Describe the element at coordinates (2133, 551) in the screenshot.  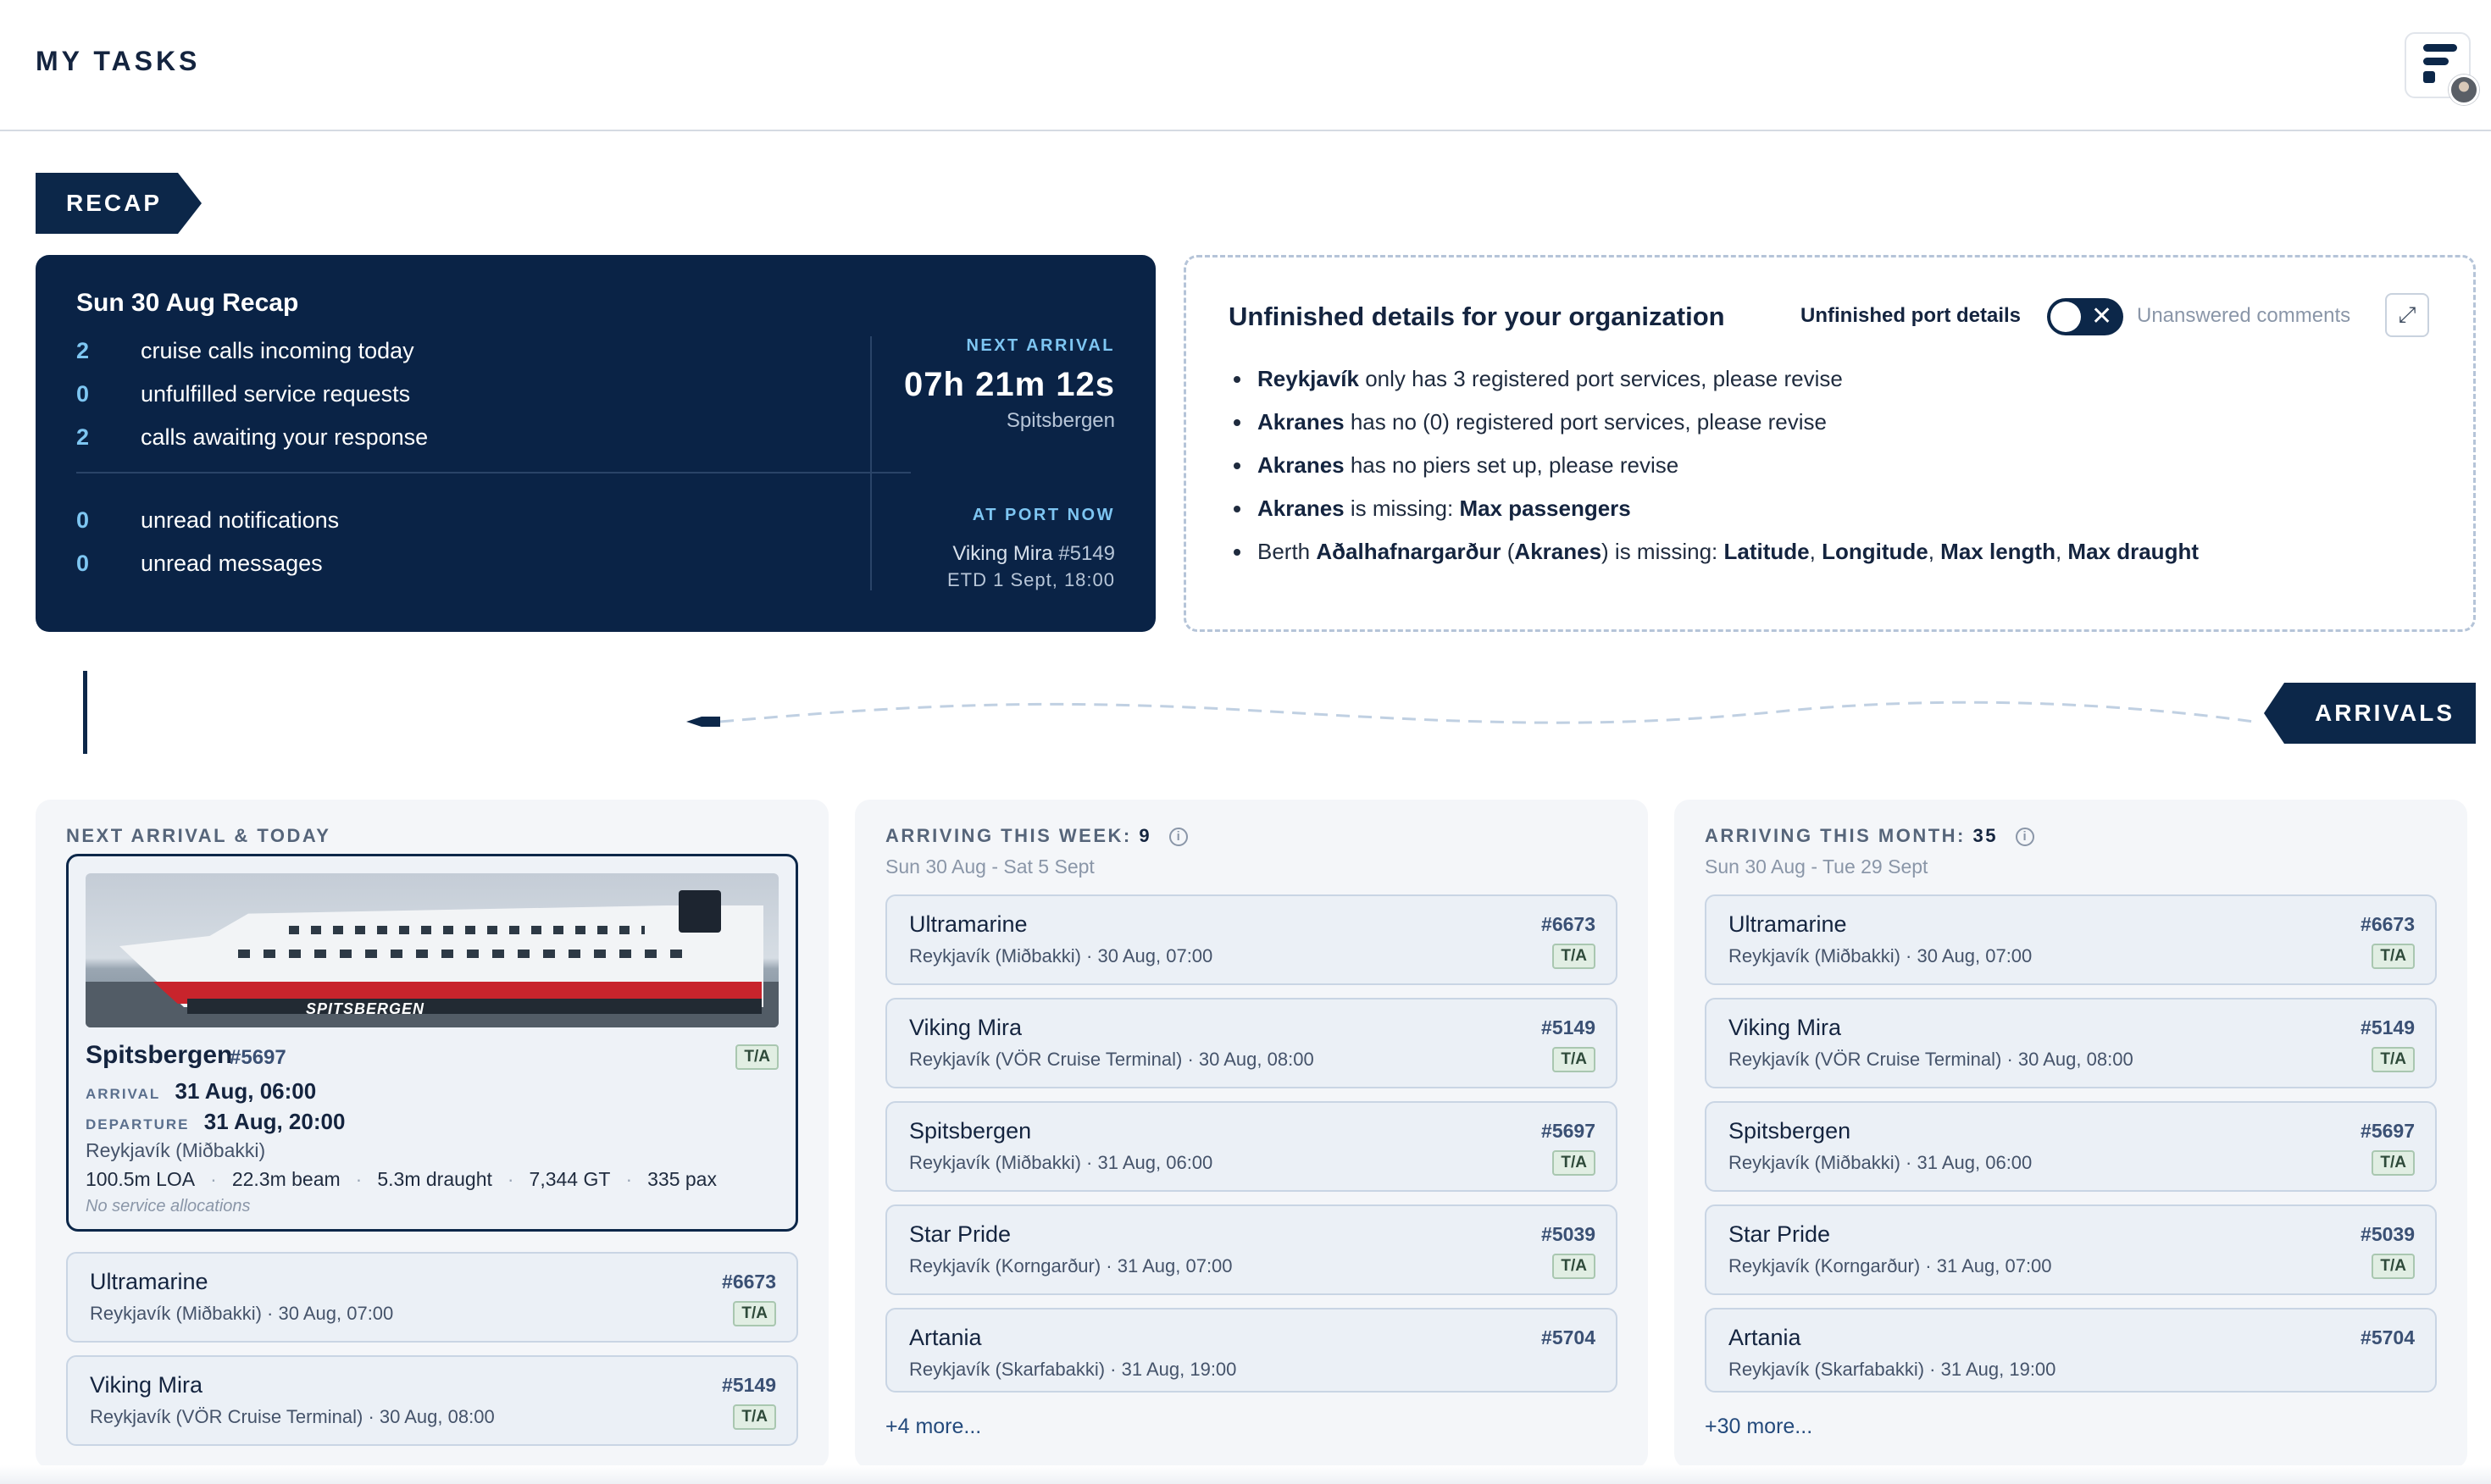
I see `detail-emphasis: Max draught` at that location.